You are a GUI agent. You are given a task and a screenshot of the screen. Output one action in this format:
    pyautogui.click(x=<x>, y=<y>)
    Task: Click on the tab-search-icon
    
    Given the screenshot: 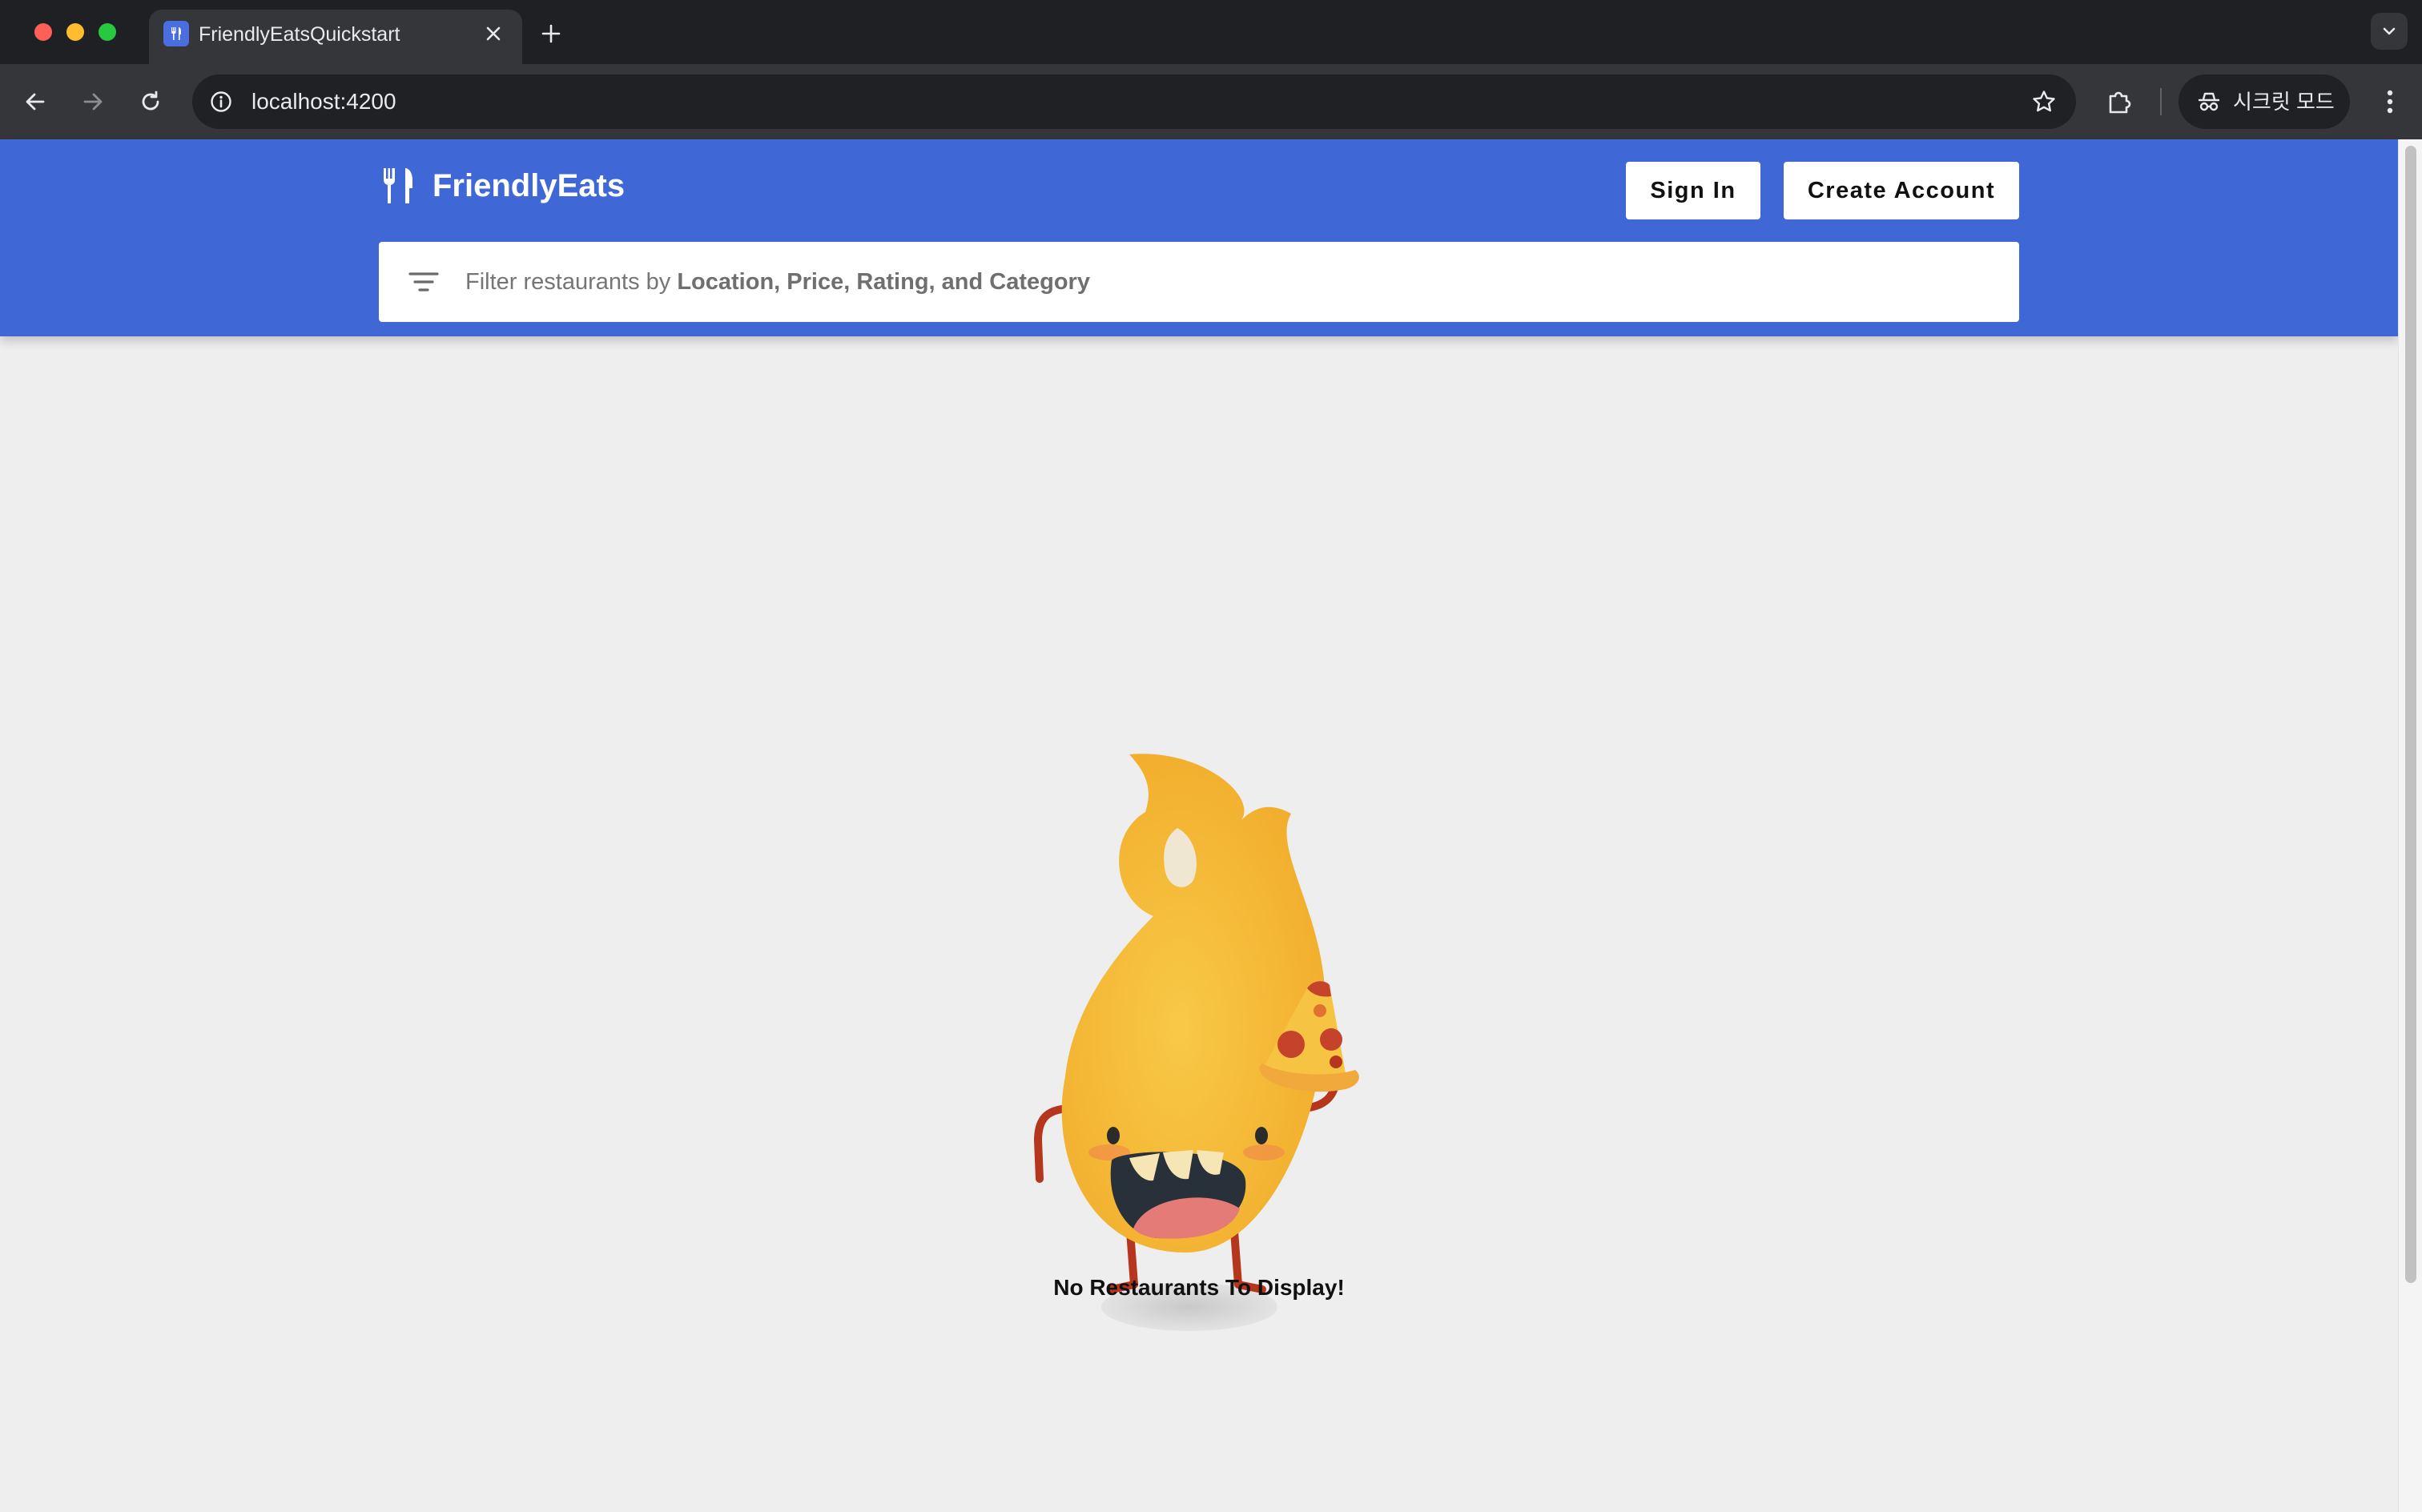 What is the action you would take?
    pyautogui.click(x=2389, y=31)
    